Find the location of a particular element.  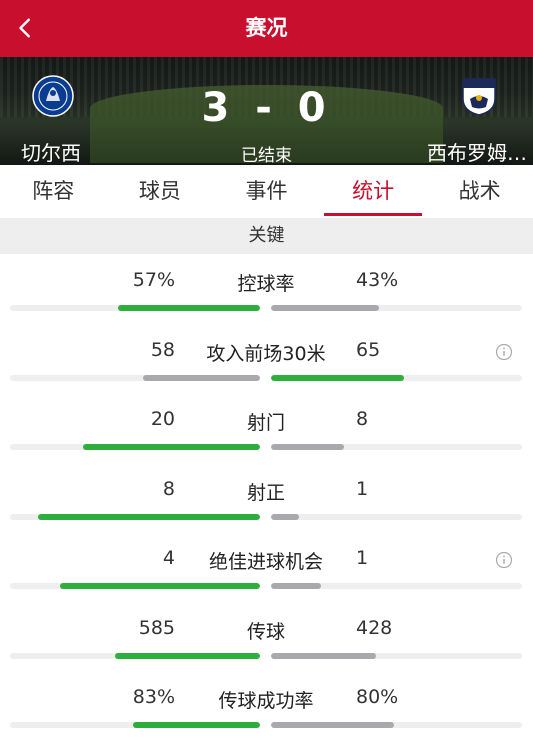

stat-away-value: 8 is located at coordinates (362, 419).